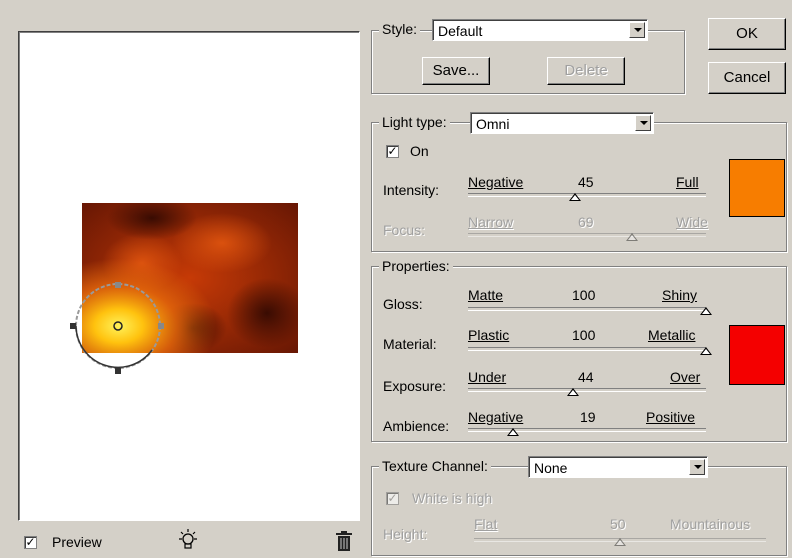  What do you see at coordinates (586, 222) in the screenshot?
I see `focus-value: 69` at bounding box center [586, 222].